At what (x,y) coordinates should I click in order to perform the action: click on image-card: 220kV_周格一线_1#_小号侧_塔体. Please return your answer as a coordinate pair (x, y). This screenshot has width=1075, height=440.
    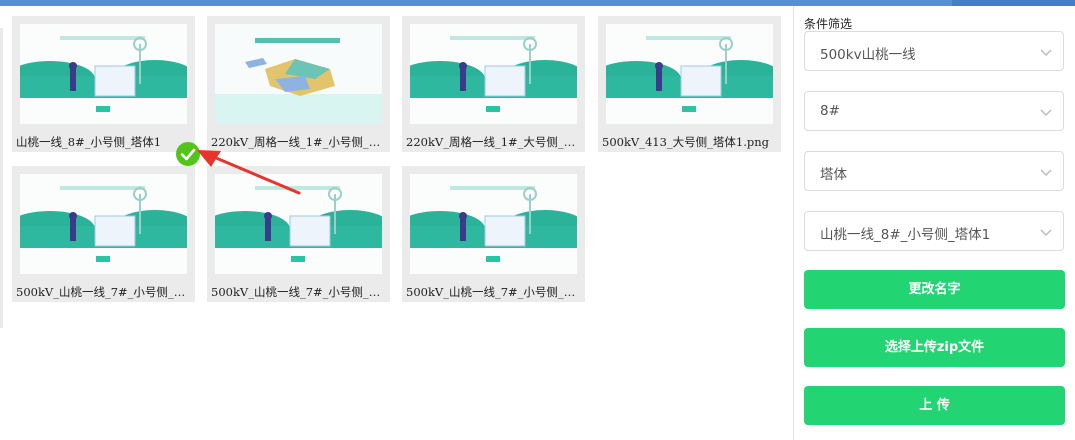
    Looking at the image, I should click on (298, 84).